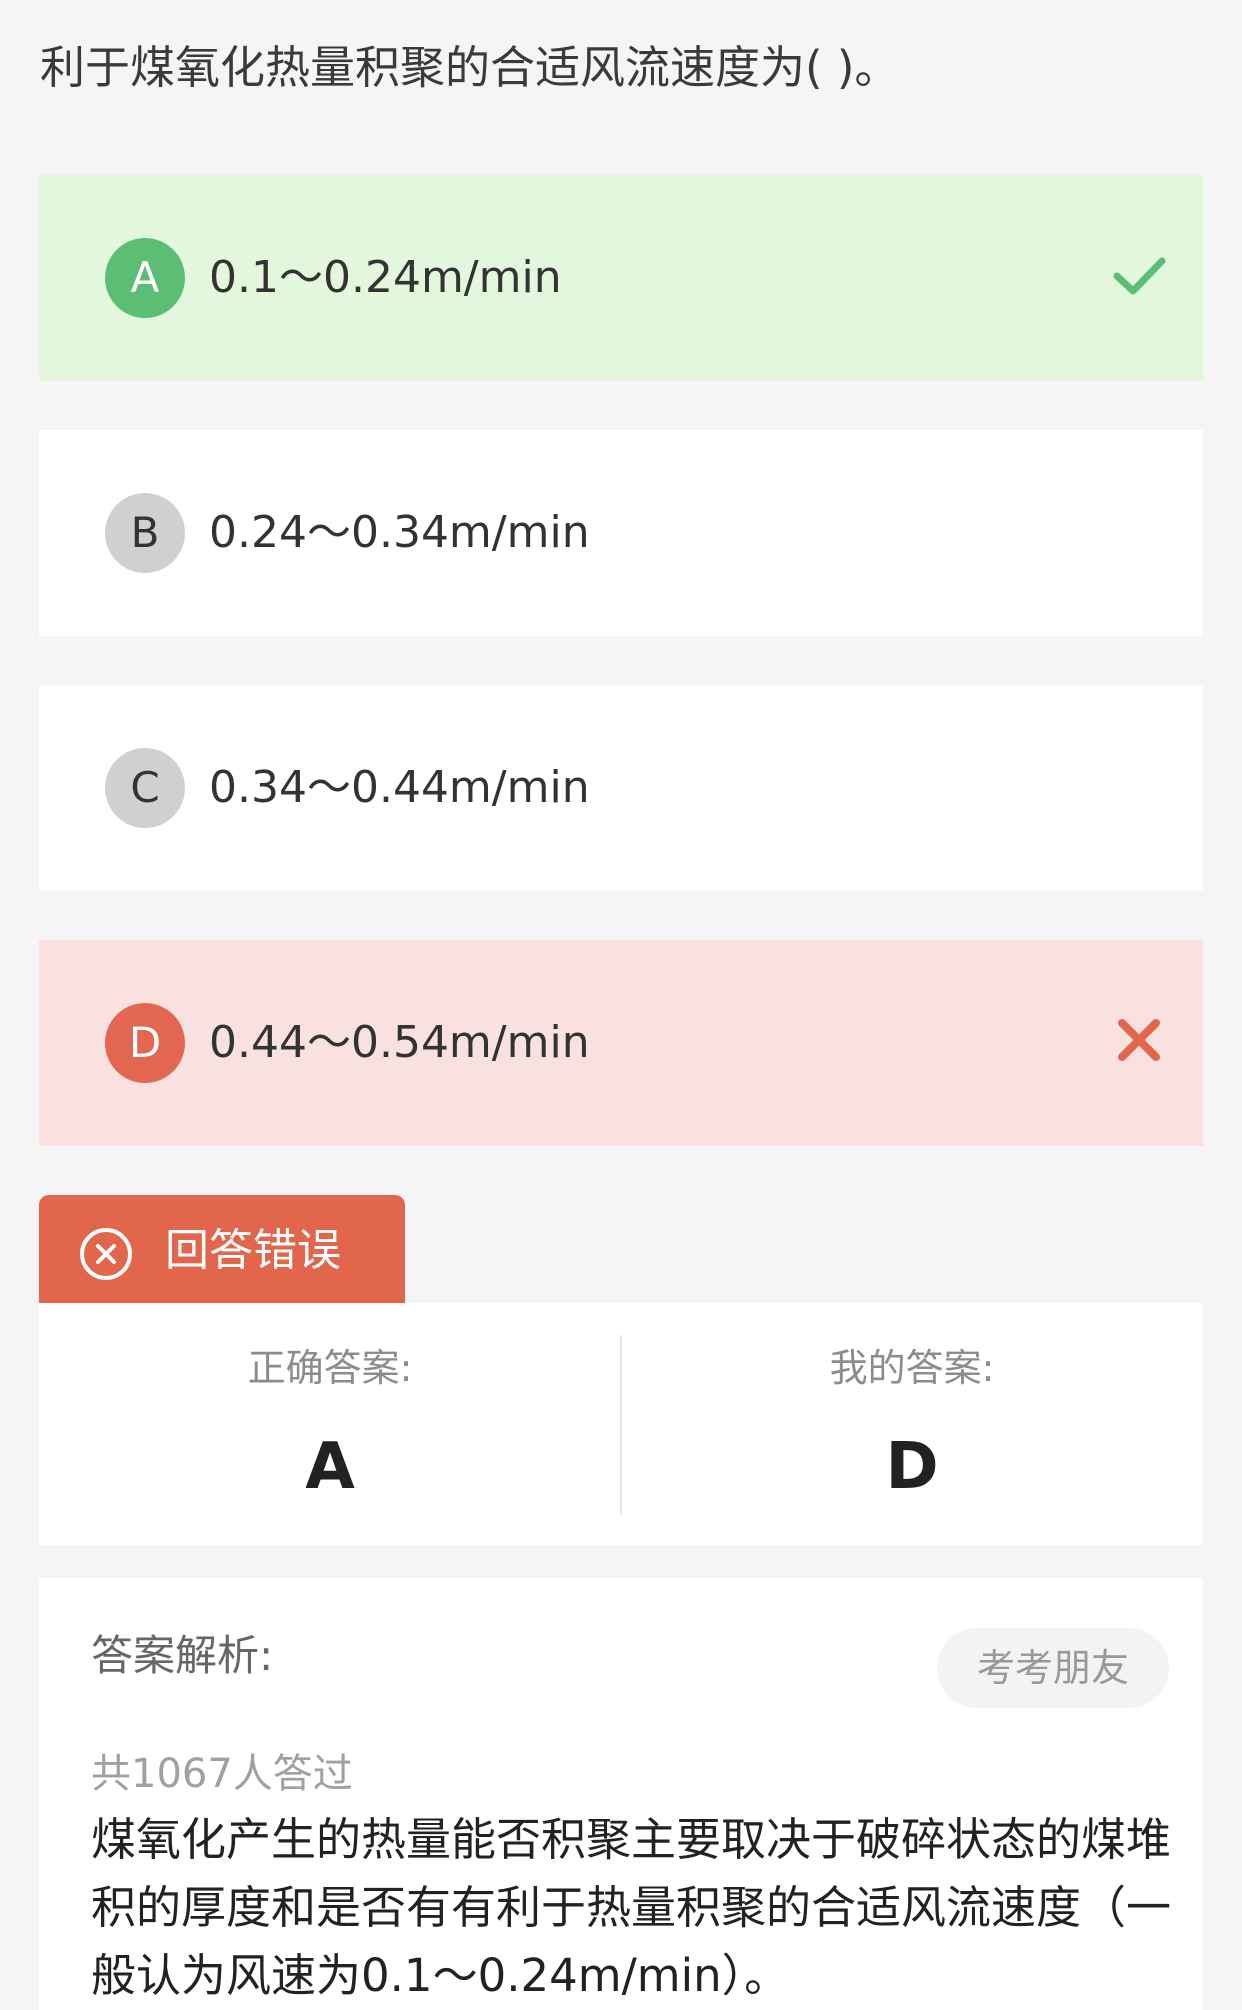  Describe the element at coordinates (222, 1774) in the screenshot. I see `answer-count: 共1067人答过` at that location.